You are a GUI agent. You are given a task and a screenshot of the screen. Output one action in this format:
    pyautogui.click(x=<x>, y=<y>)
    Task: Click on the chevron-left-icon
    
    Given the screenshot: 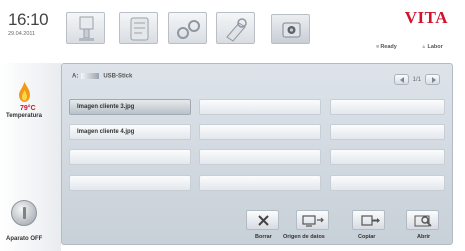 What is the action you would take?
    pyautogui.click(x=401, y=80)
    